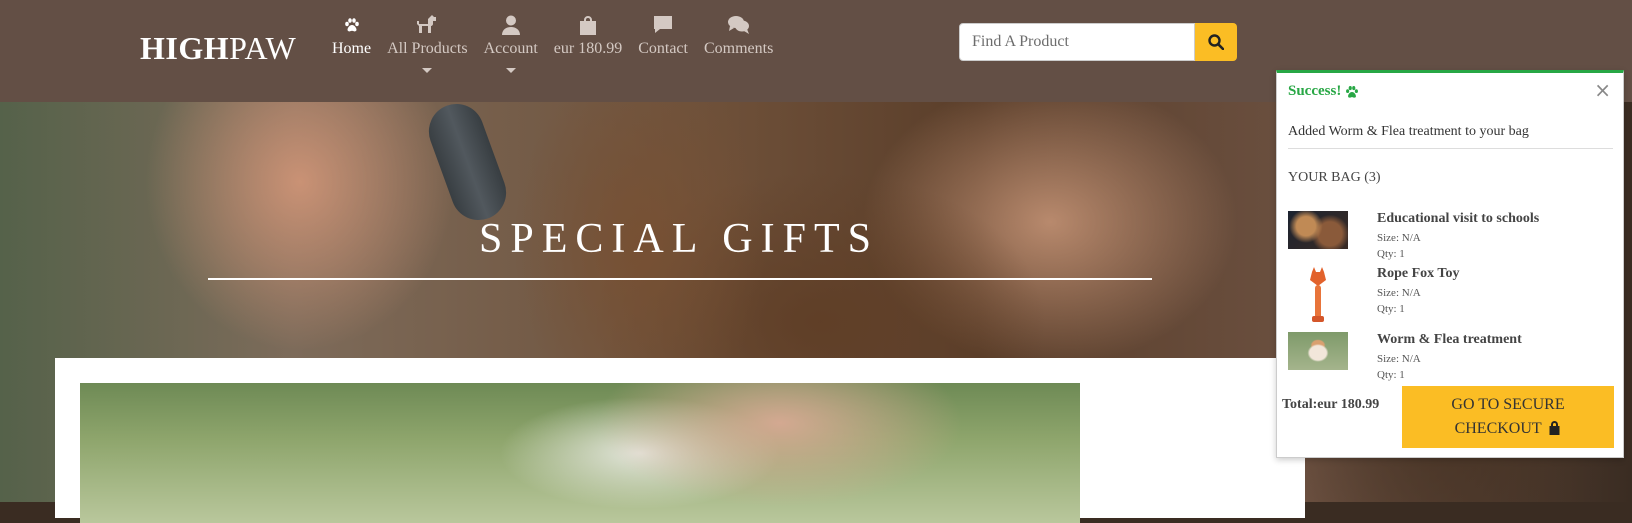 The width and height of the screenshot is (1632, 523). I want to click on dog-icon, so click(427, 25).